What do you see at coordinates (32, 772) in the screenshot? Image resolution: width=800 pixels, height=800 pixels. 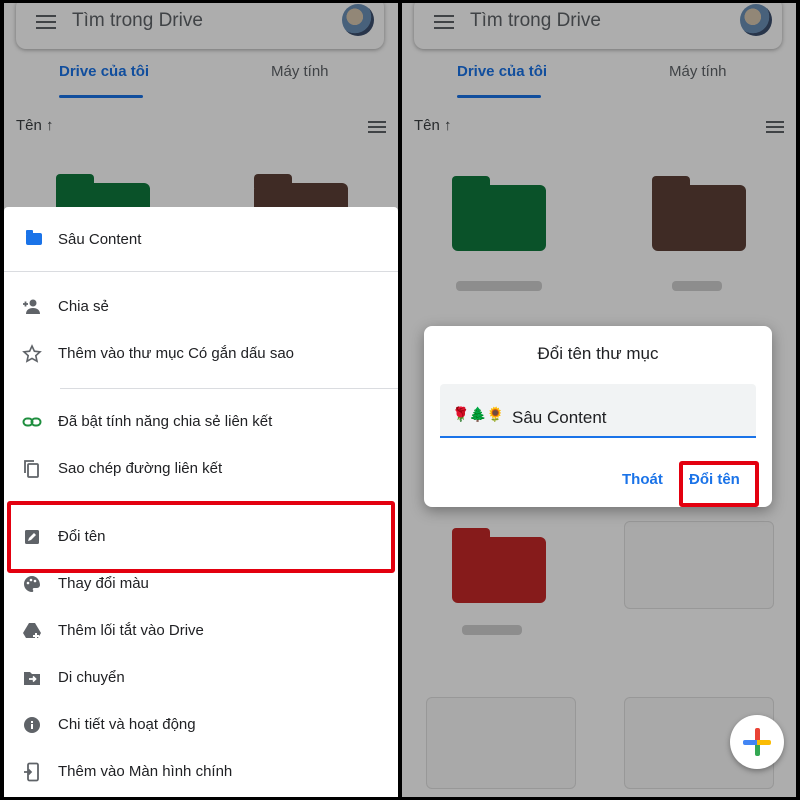 I see `add-to-home-icon` at bounding box center [32, 772].